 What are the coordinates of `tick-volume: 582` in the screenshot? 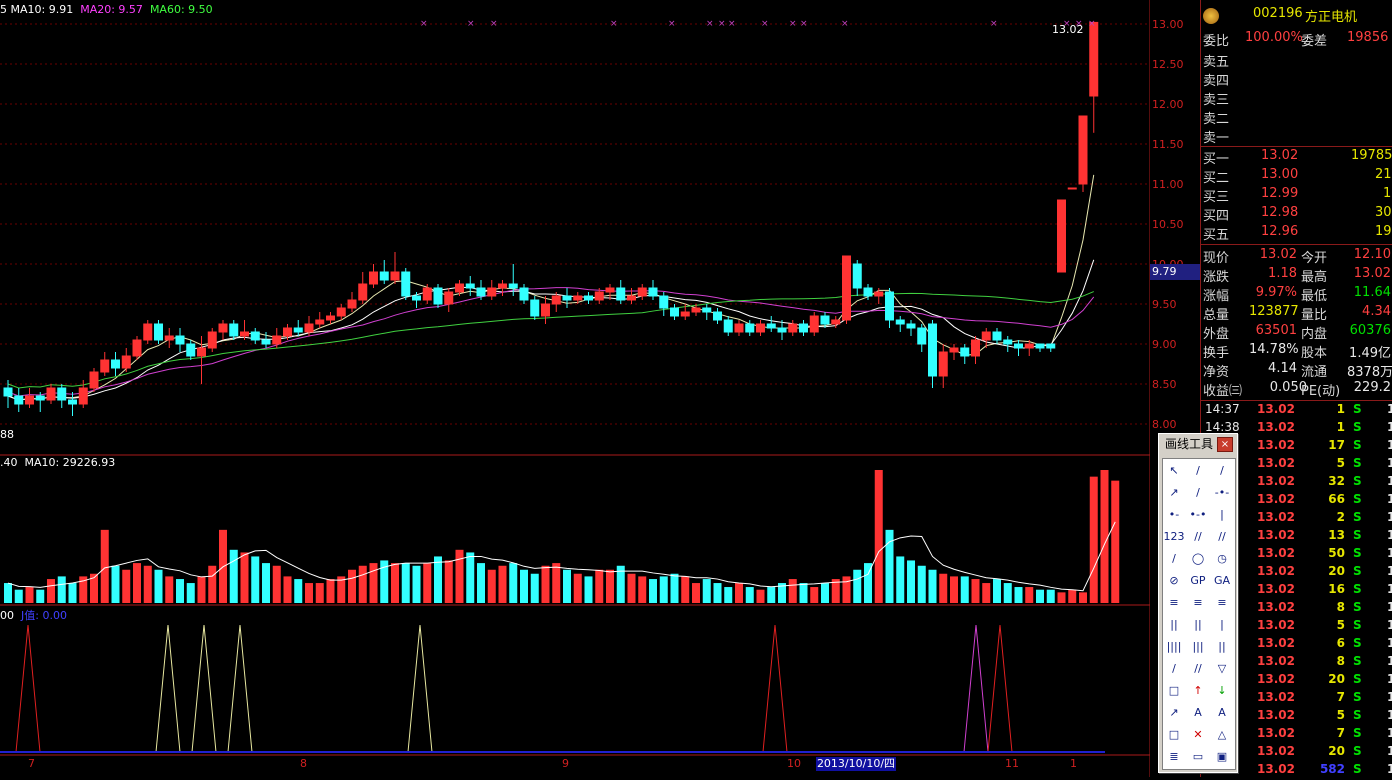 It's located at (1332, 769).